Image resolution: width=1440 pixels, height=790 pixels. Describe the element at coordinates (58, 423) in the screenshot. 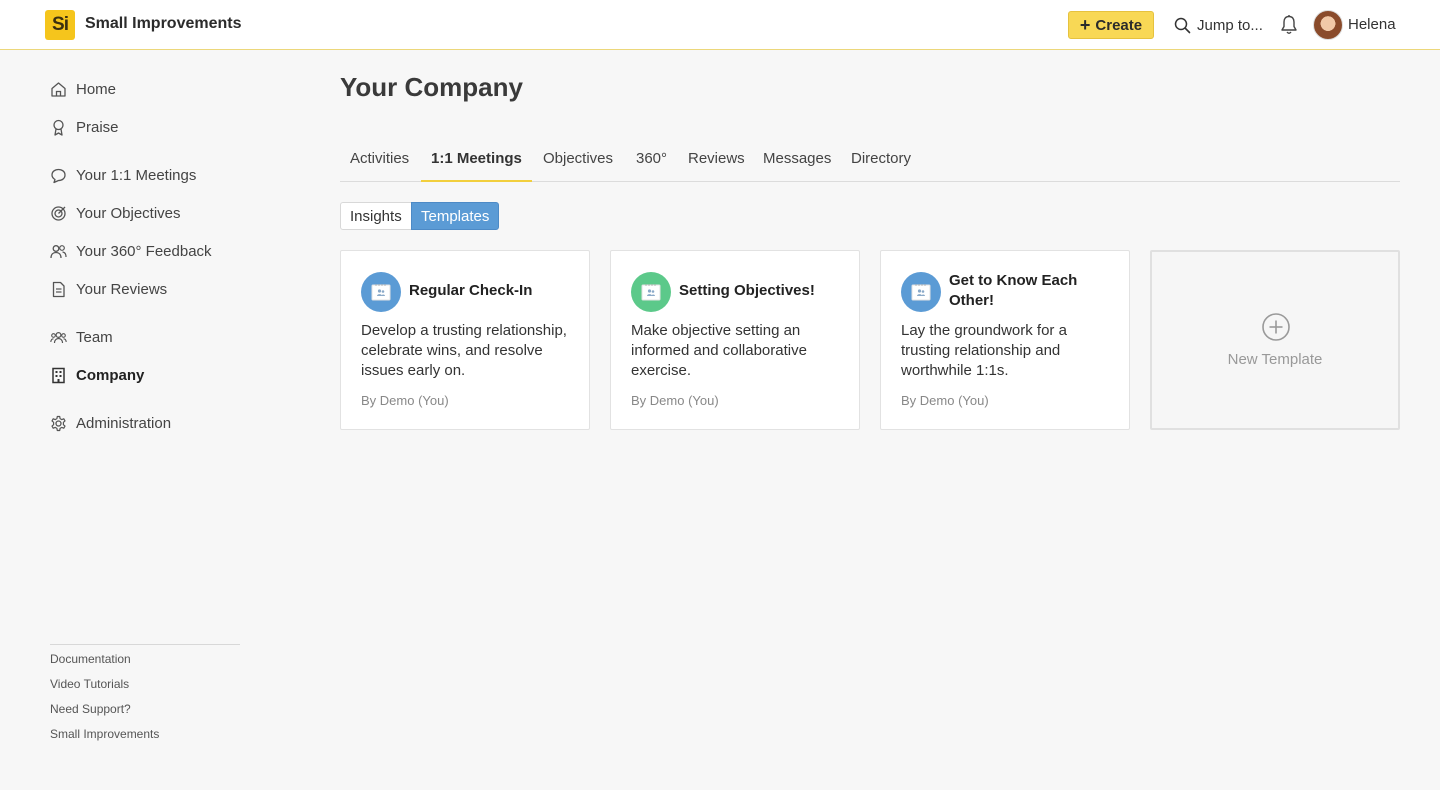

I see `gear-icon` at that location.